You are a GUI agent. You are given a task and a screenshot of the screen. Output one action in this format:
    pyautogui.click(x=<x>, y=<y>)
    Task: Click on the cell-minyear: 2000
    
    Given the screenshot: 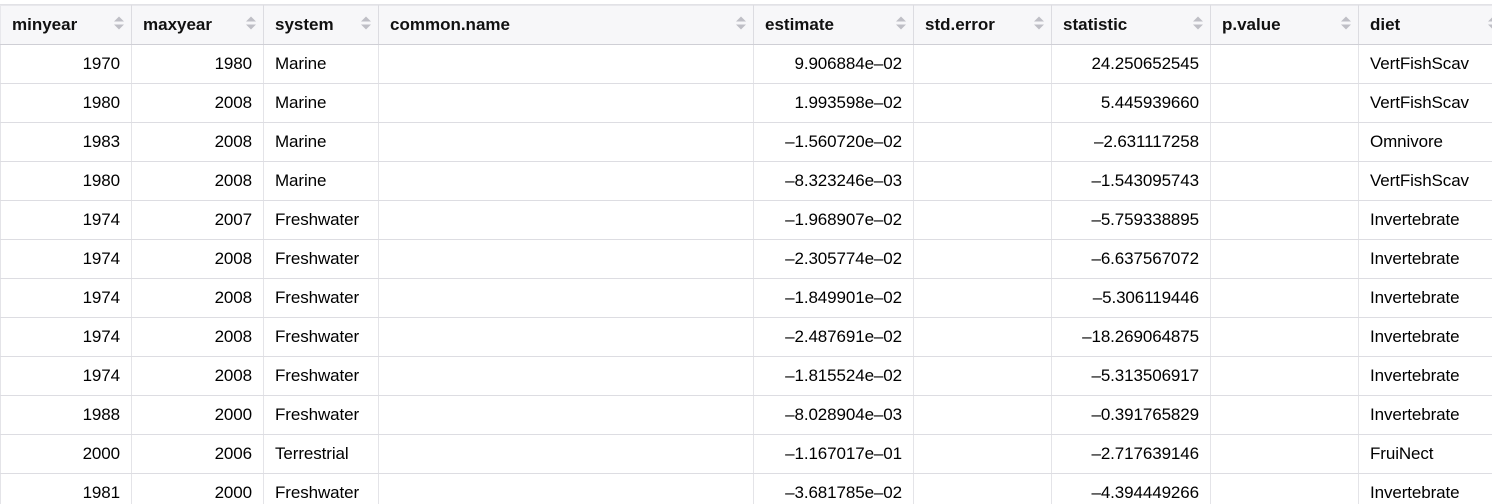 What is the action you would take?
    pyautogui.click(x=66, y=454)
    